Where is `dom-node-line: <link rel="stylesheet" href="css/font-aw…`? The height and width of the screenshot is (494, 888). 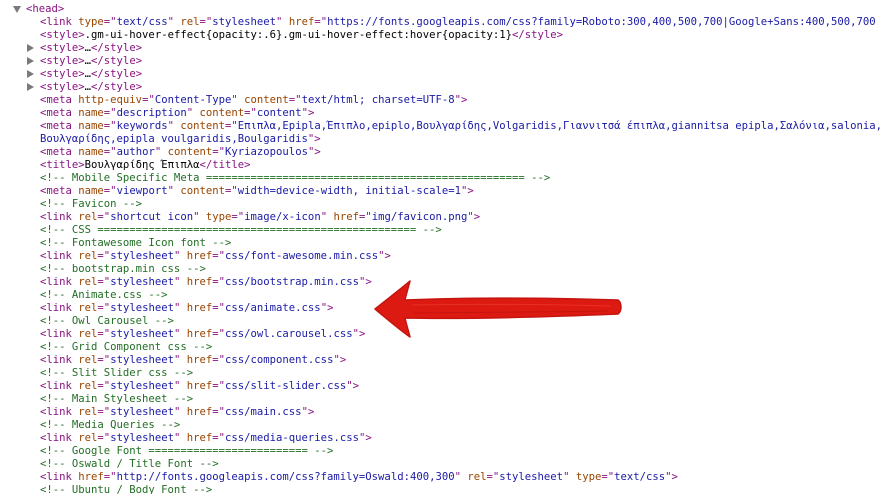
dom-node-line: <link rel="stylesheet" href="css/font-aw… is located at coordinates (444, 256).